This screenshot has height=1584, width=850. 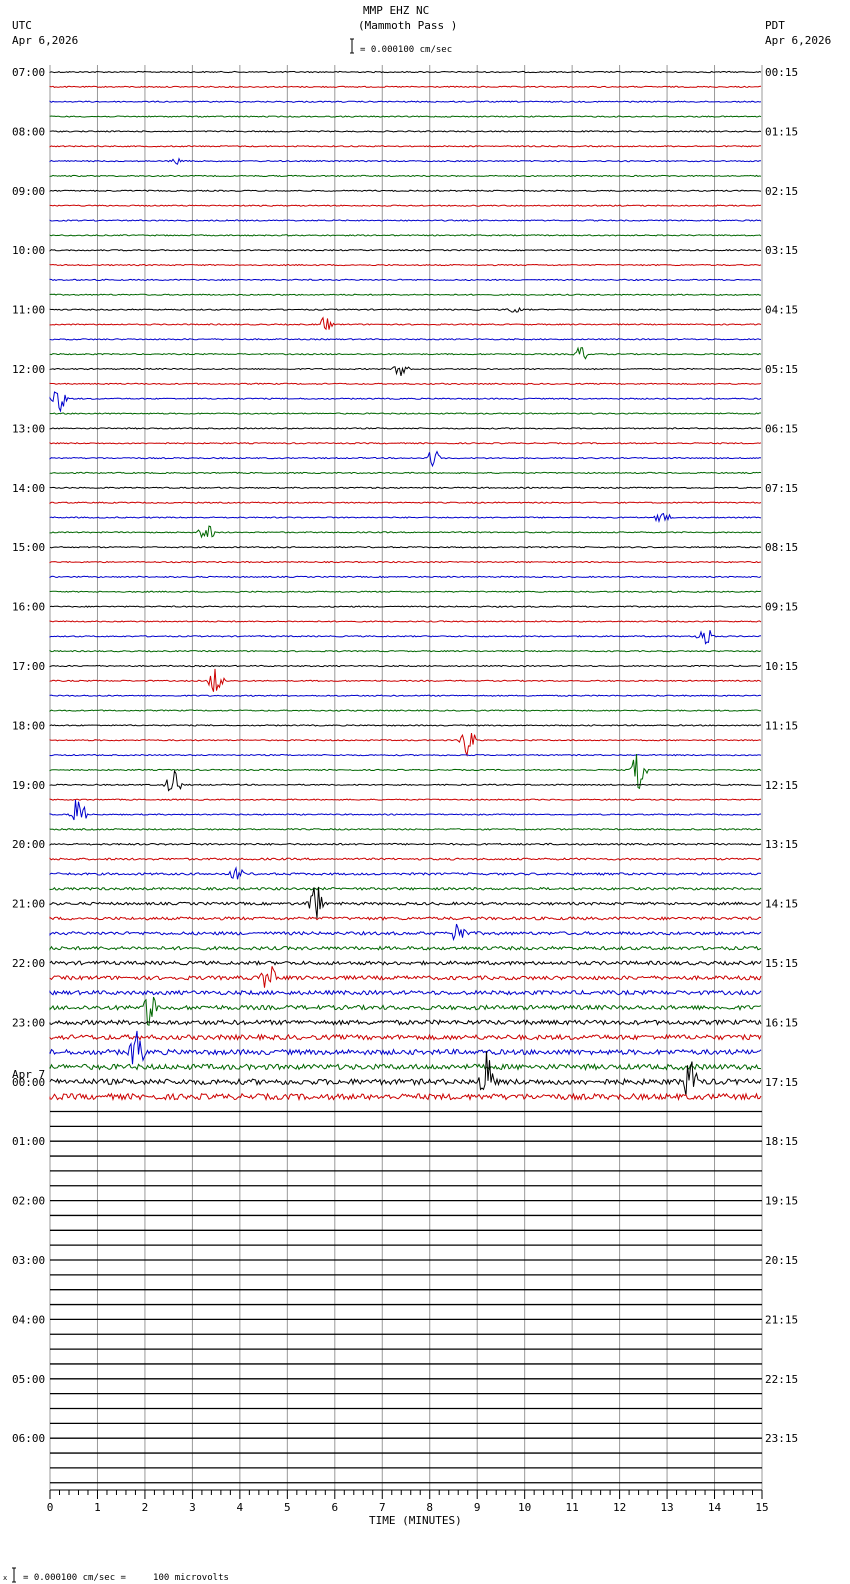 I want to click on x-tick-label: 0, so click(x=50, y=1507).